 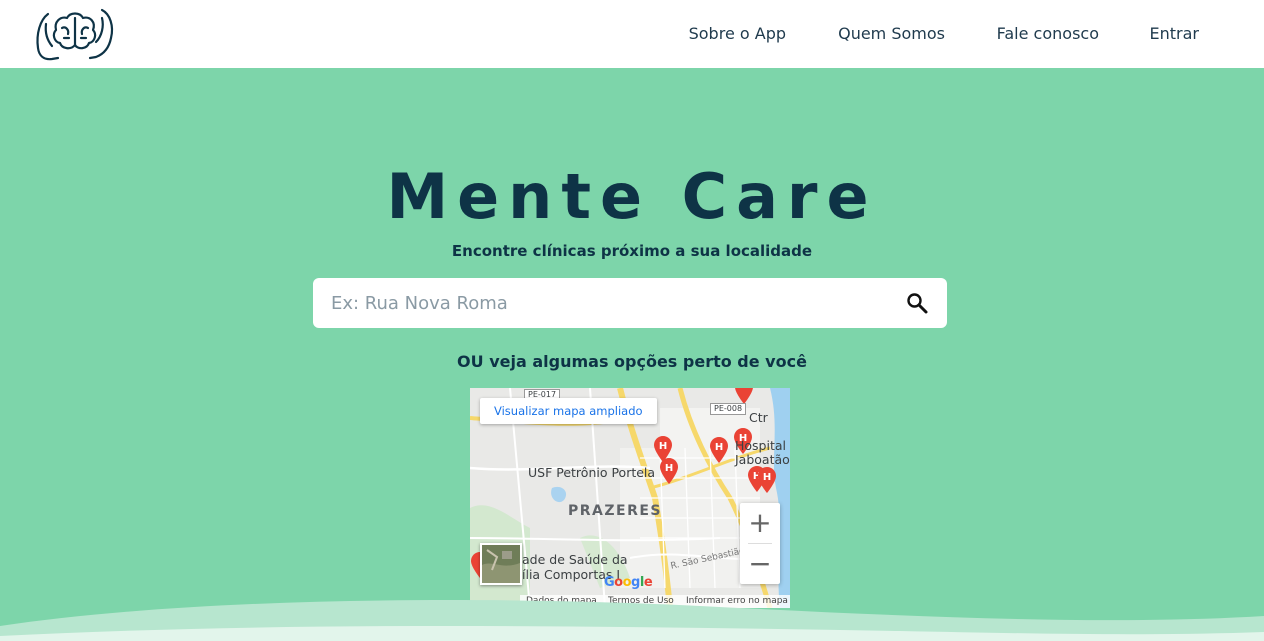 What do you see at coordinates (760, 564) in the screenshot?
I see `zoom-out-button: −` at bounding box center [760, 564].